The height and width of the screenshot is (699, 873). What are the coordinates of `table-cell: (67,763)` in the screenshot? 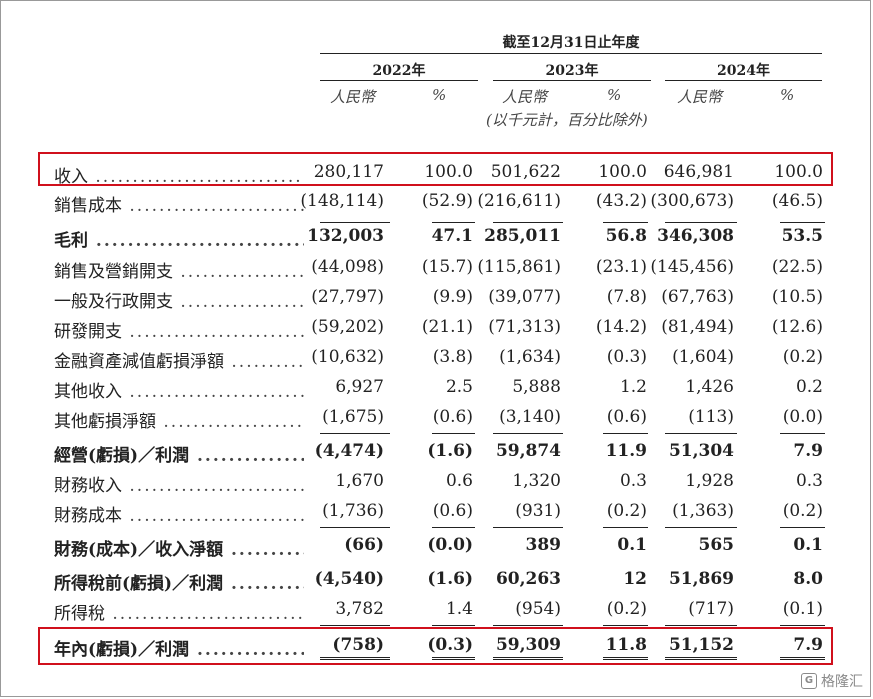 It's located at (697, 297).